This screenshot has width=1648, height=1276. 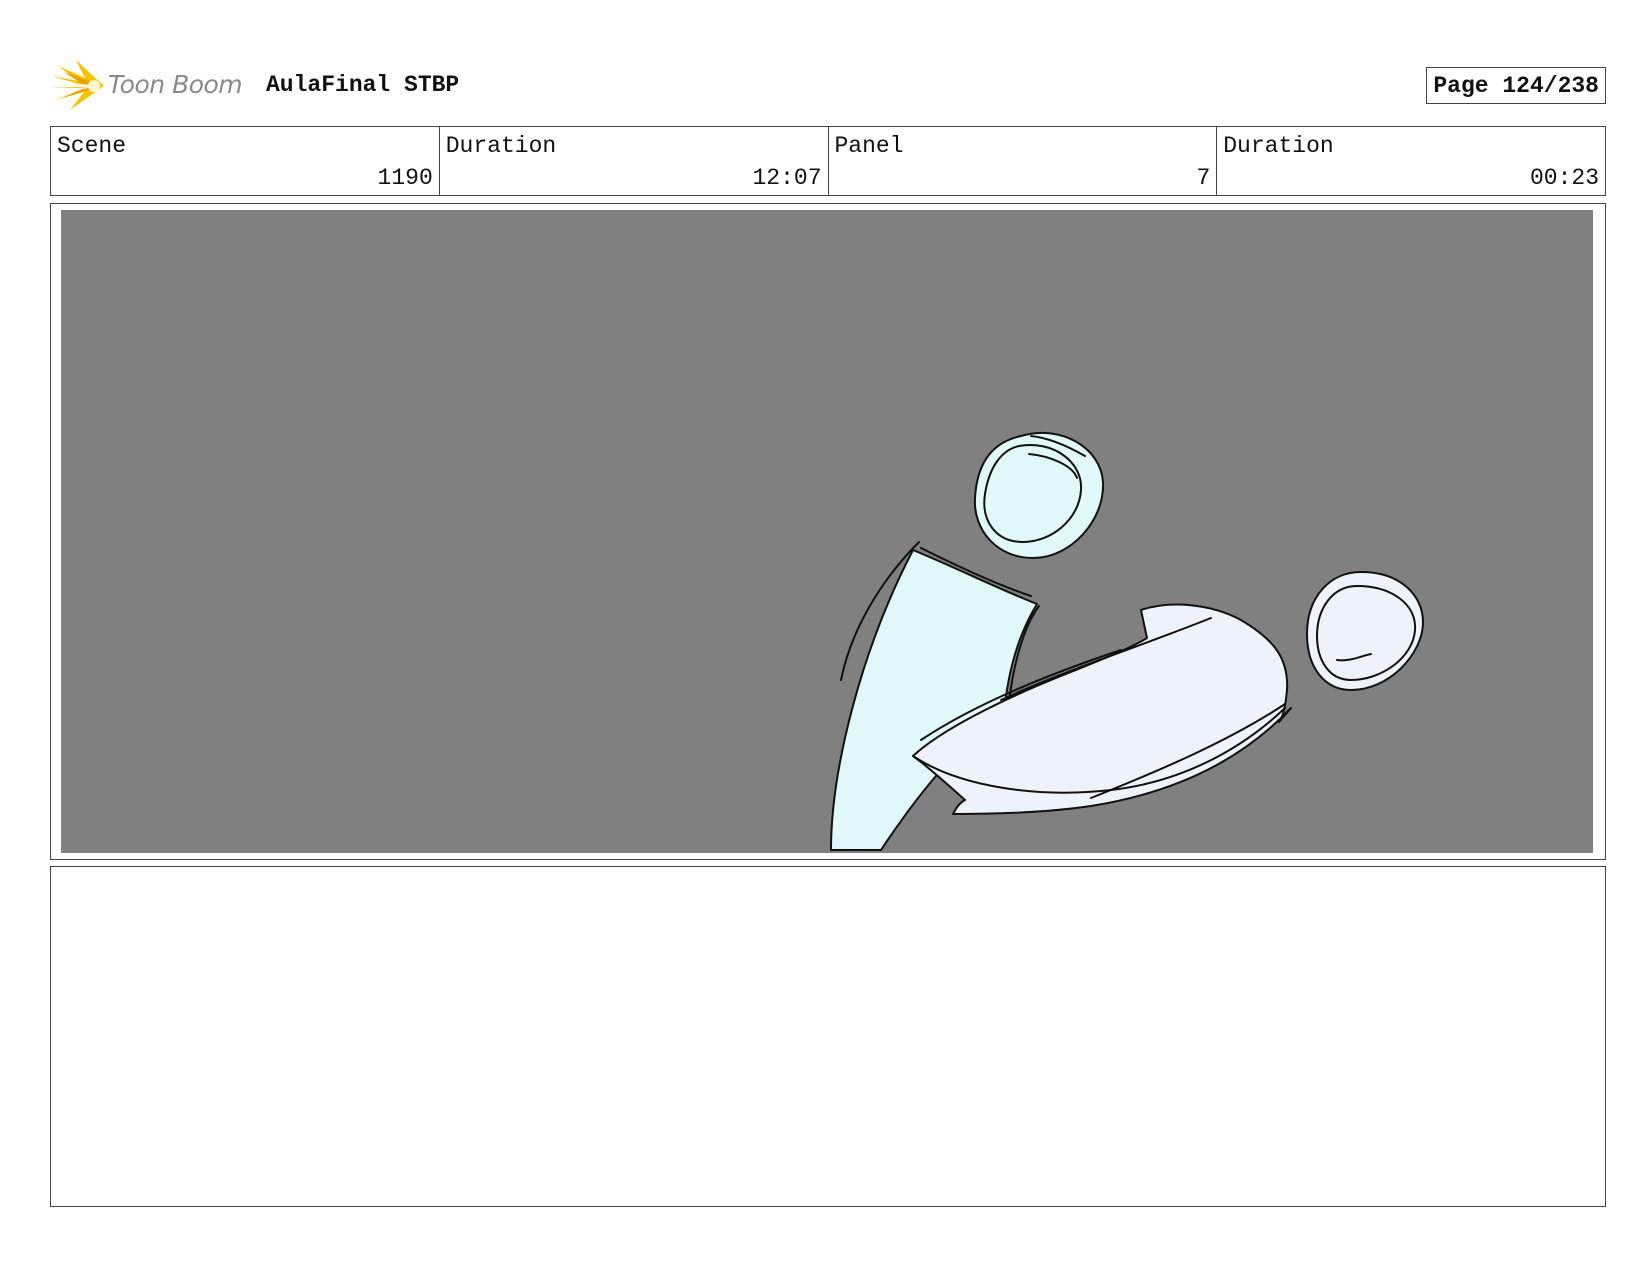 I want to click on panel-value: 7, so click(x=1203, y=178).